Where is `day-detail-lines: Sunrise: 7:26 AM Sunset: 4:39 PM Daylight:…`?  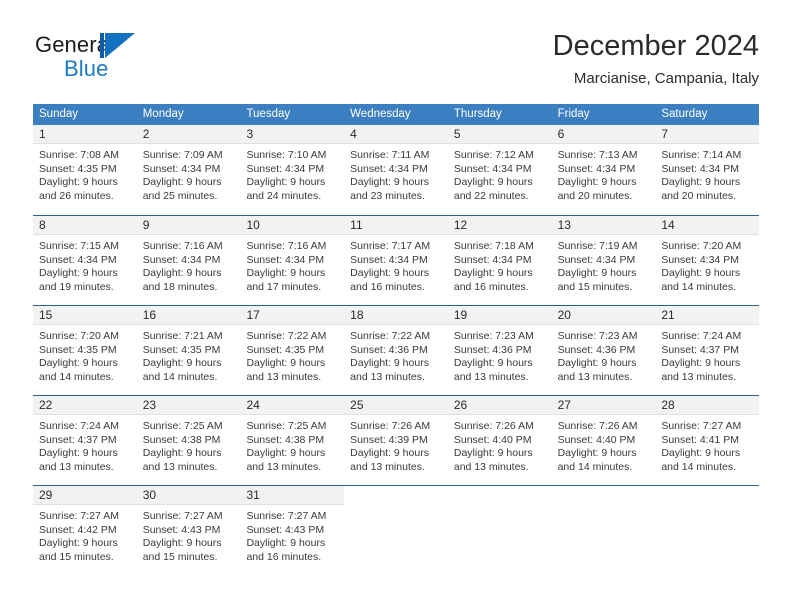 day-detail-lines: Sunrise: 7:26 AM Sunset: 4:39 PM Daylight:… is located at coordinates (396, 444).